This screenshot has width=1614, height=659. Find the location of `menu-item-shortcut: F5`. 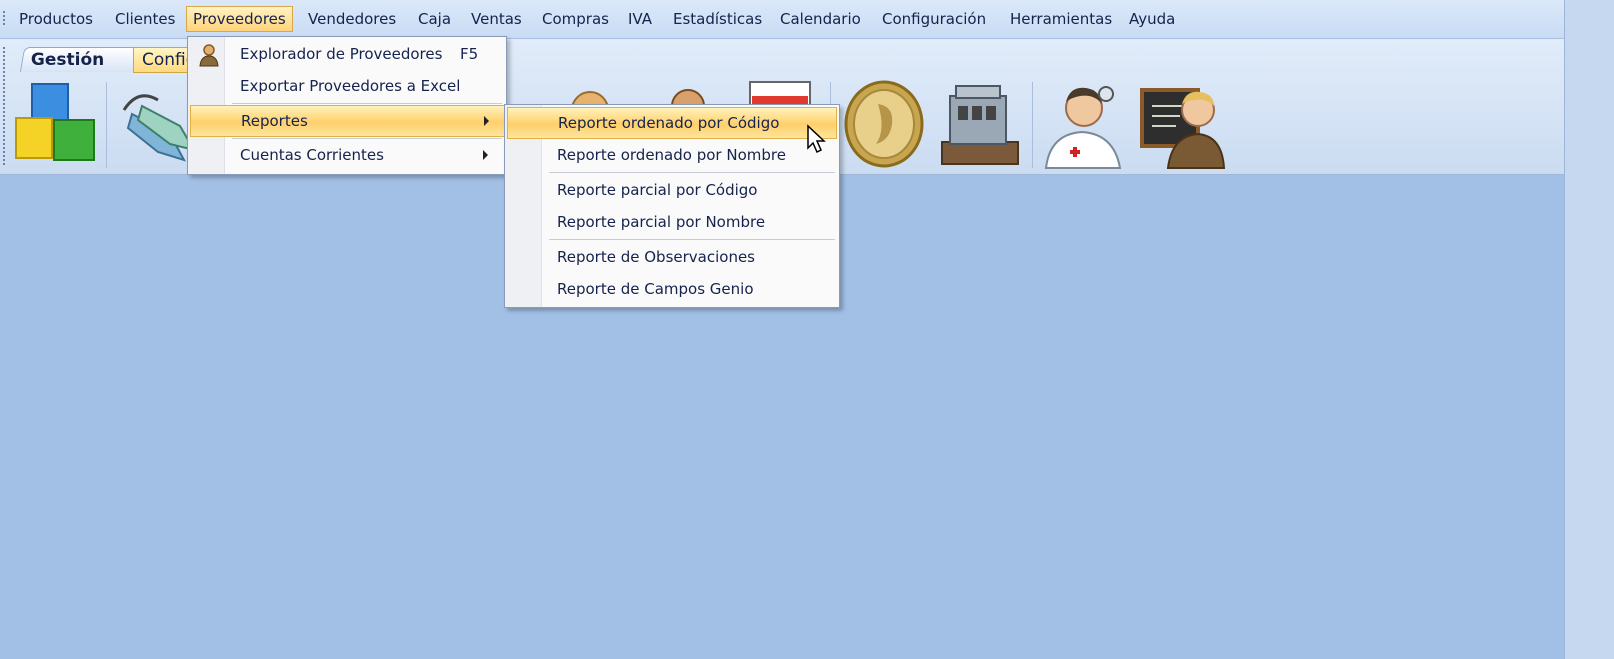

menu-item-shortcut: F5 is located at coordinates (469, 54).